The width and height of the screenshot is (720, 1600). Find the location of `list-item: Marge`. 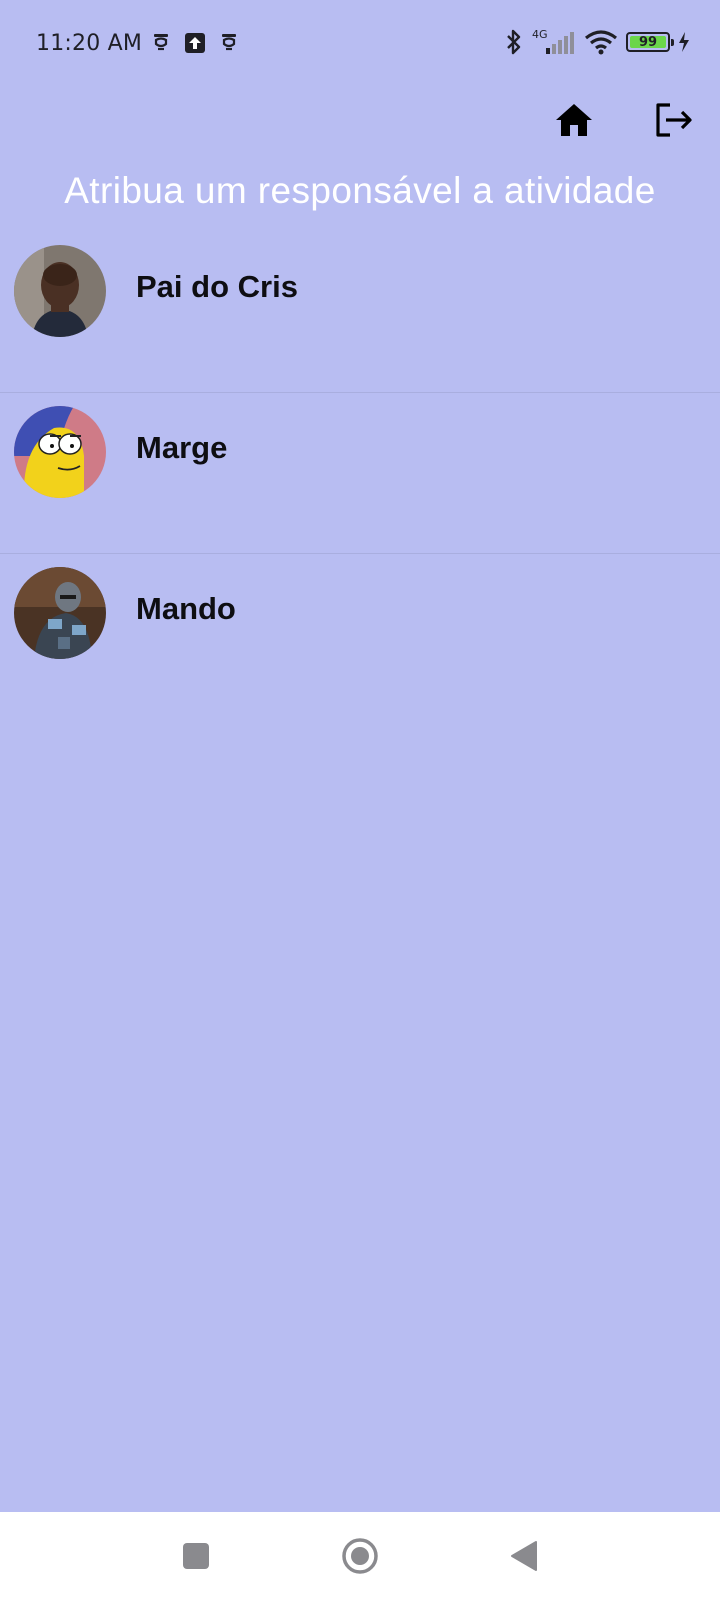

list-item: Marge is located at coordinates (360, 473).